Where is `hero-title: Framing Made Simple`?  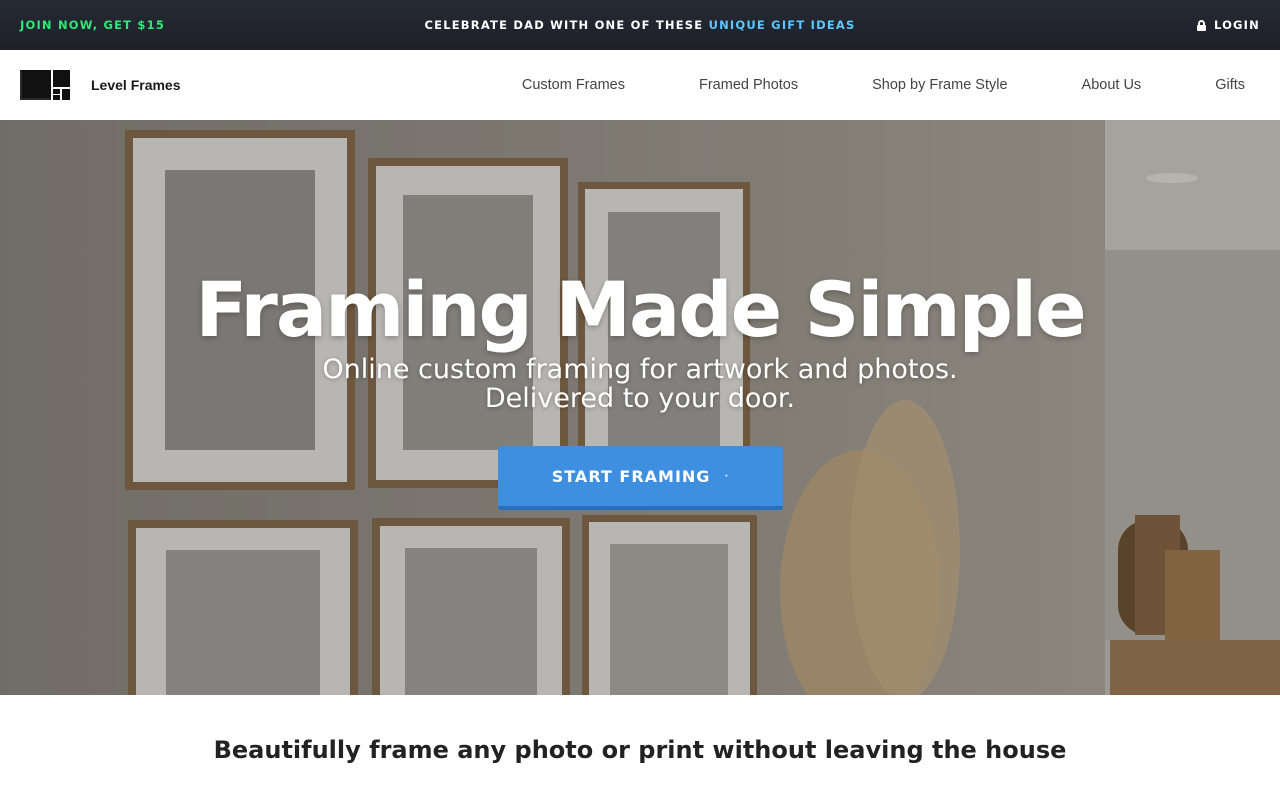 hero-title: Framing Made Simple is located at coordinates (640, 309).